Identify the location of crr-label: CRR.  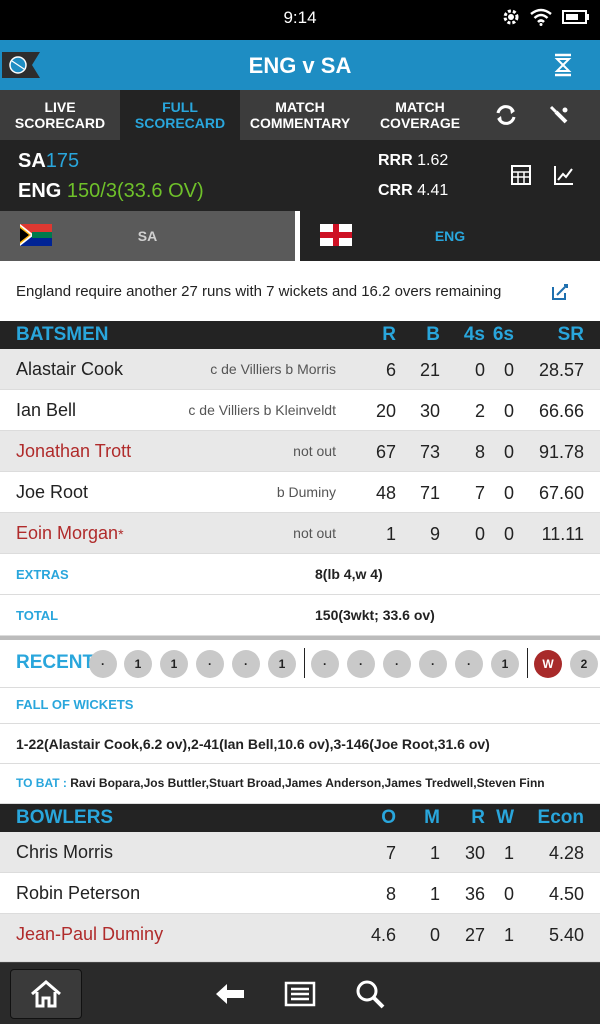
(395, 190).